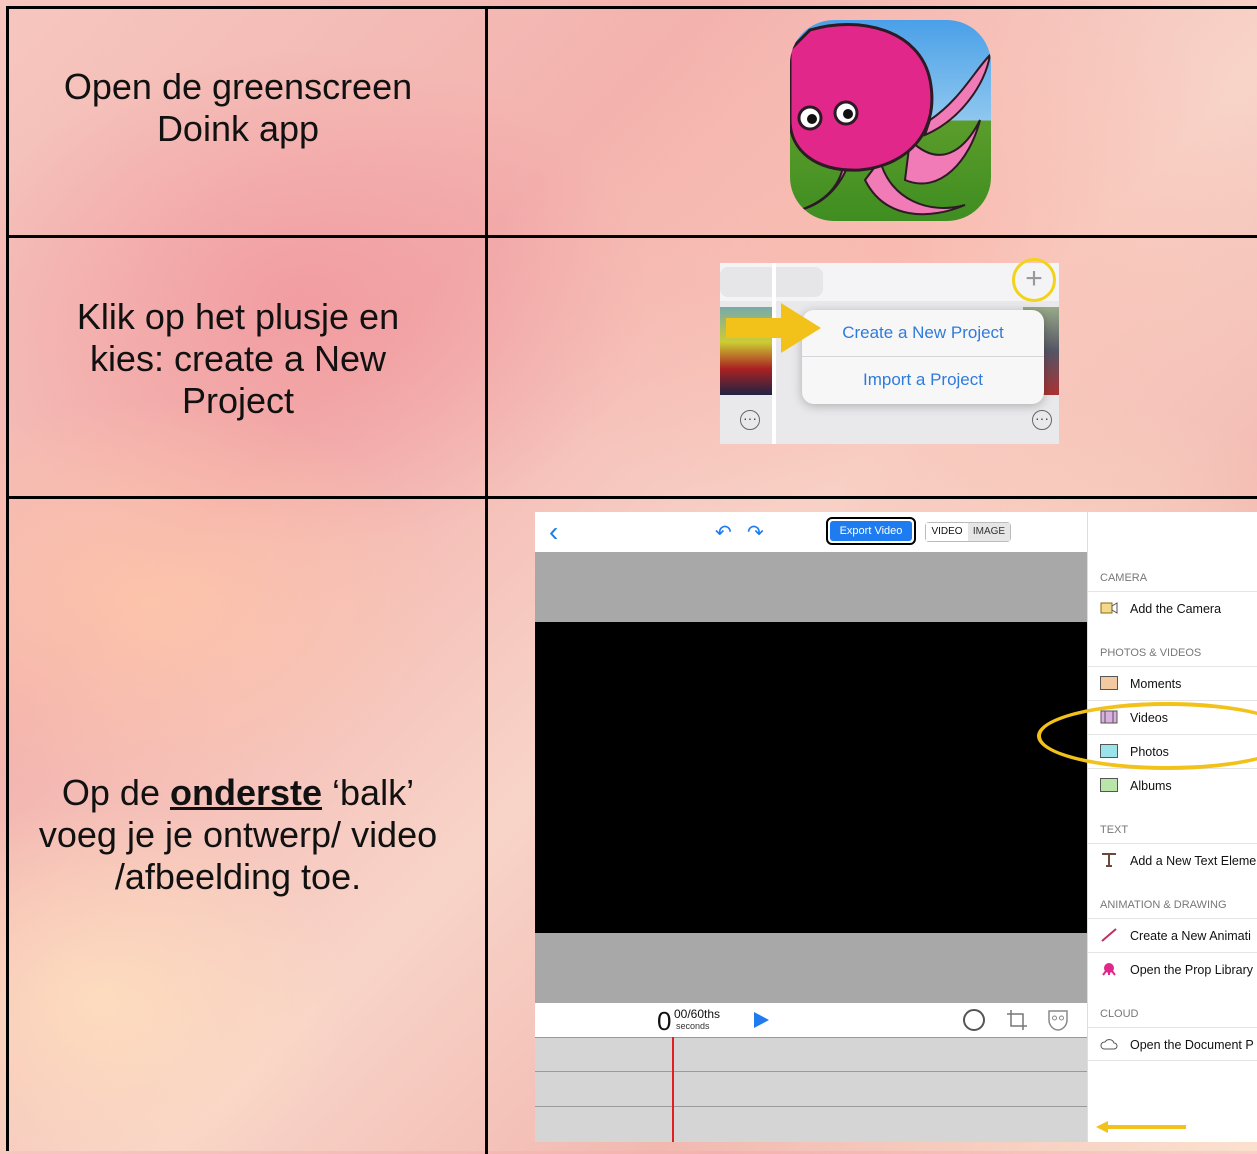 The height and width of the screenshot is (1154, 1257). Describe the element at coordinates (947, 532) in the screenshot. I see `mode-video-tab: VIDEO` at that location.